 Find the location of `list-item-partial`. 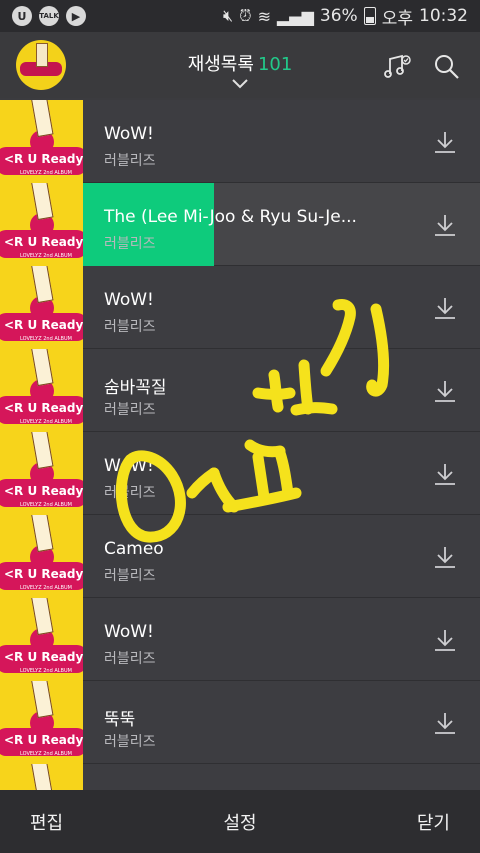

list-item-partial is located at coordinates (240, 777).